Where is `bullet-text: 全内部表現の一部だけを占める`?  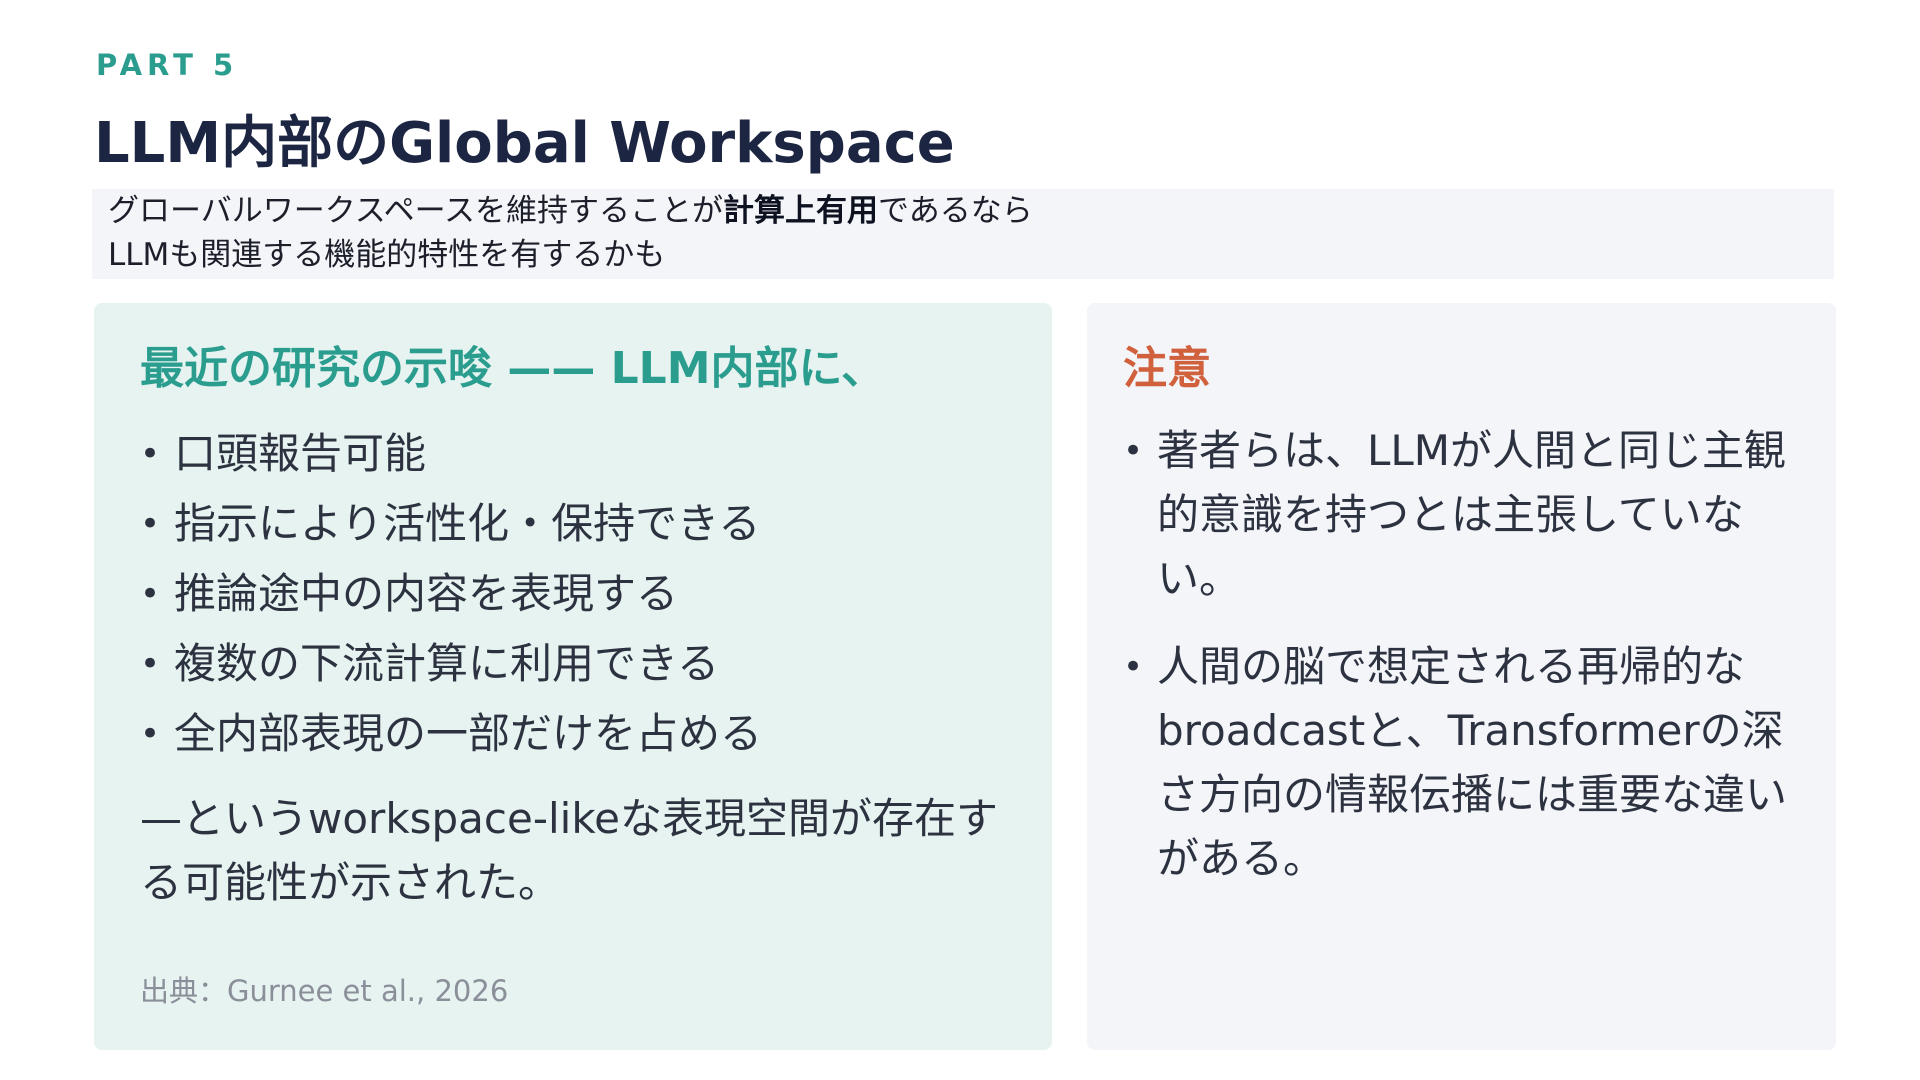
bullet-text: 全内部表現の一部だけを占める is located at coordinates (468, 733).